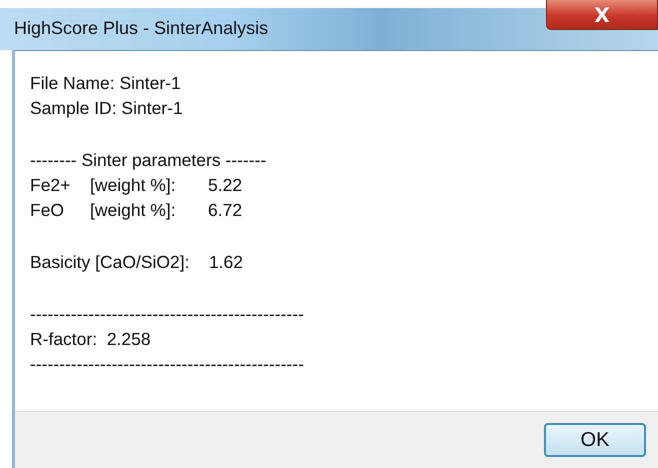 The height and width of the screenshot is (468, 658). Describe the element at coordinates (141, 28) in the screenshot. I see `window-title: HighScore Plus - SinterAnalysis` at that location.